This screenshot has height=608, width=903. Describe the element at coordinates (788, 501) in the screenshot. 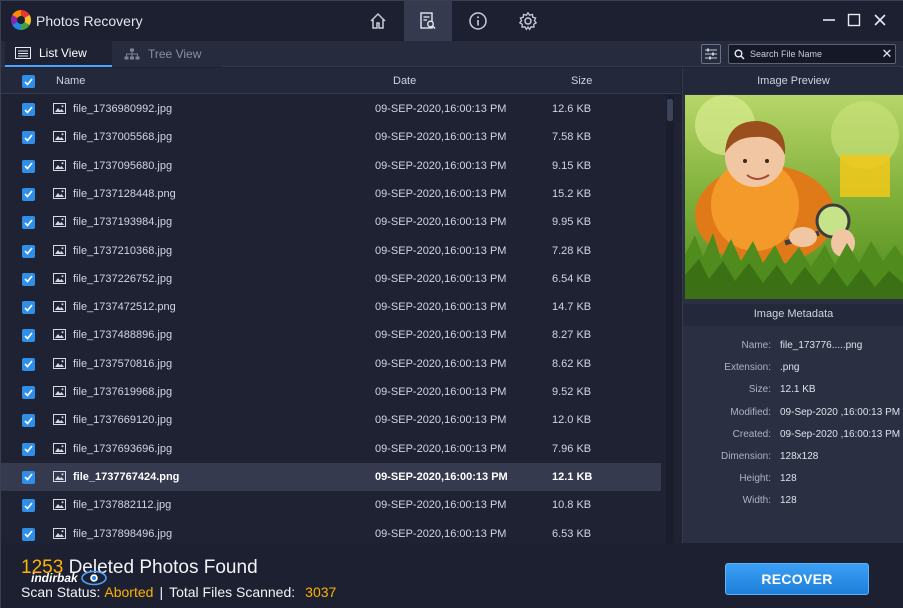

I see `metadata-value: 128` at that location.